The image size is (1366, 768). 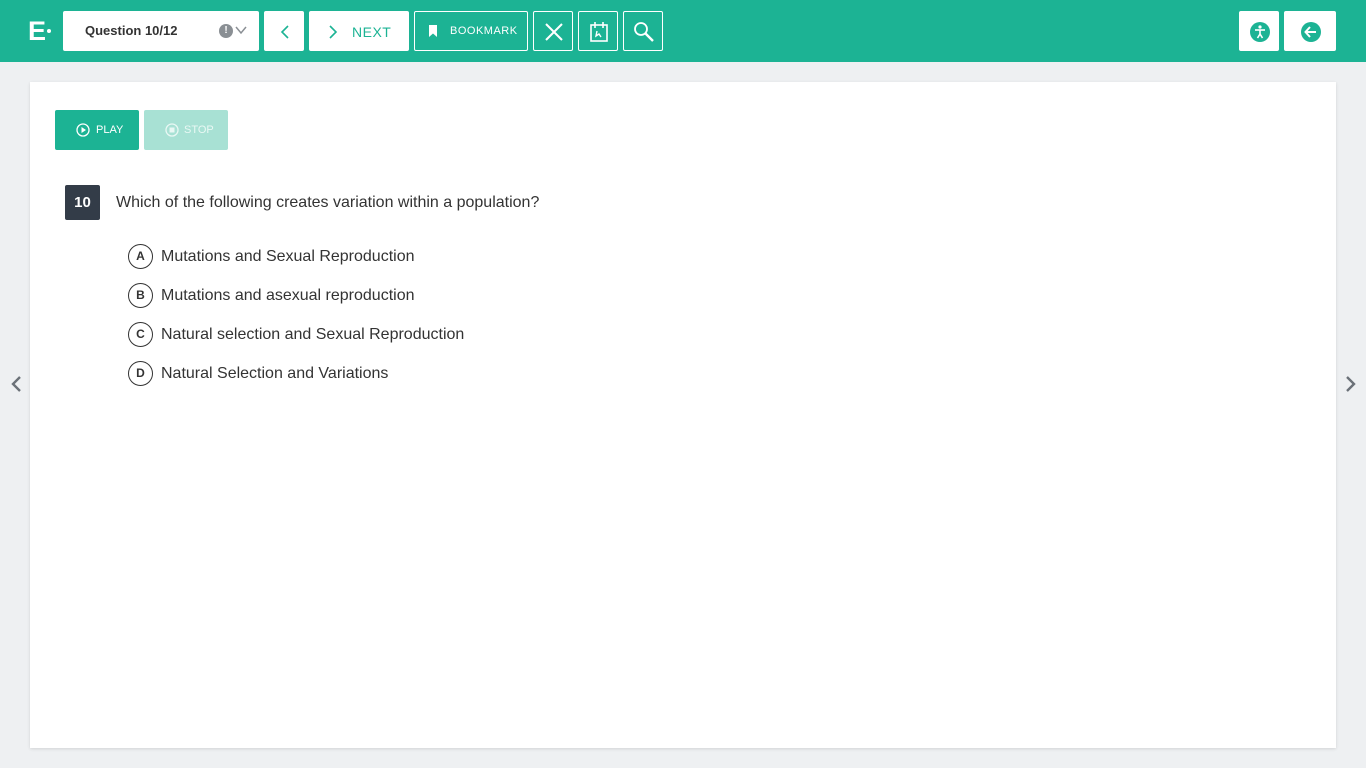 I want to click on bookmark-button: BOOKMARK, so click(x=471, y=31).